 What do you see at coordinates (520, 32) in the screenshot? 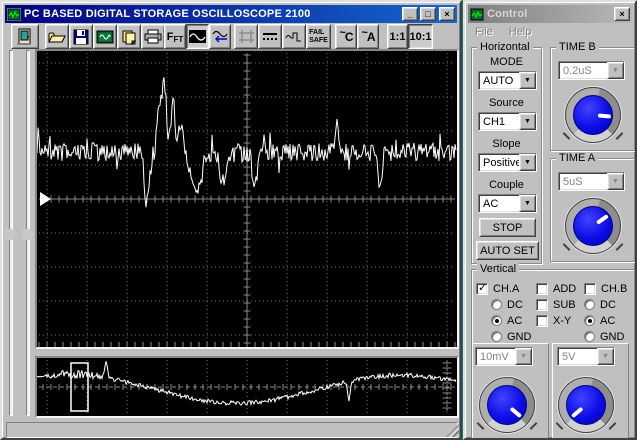
I see `menu-help: Help` at bounding box center [520, 32].